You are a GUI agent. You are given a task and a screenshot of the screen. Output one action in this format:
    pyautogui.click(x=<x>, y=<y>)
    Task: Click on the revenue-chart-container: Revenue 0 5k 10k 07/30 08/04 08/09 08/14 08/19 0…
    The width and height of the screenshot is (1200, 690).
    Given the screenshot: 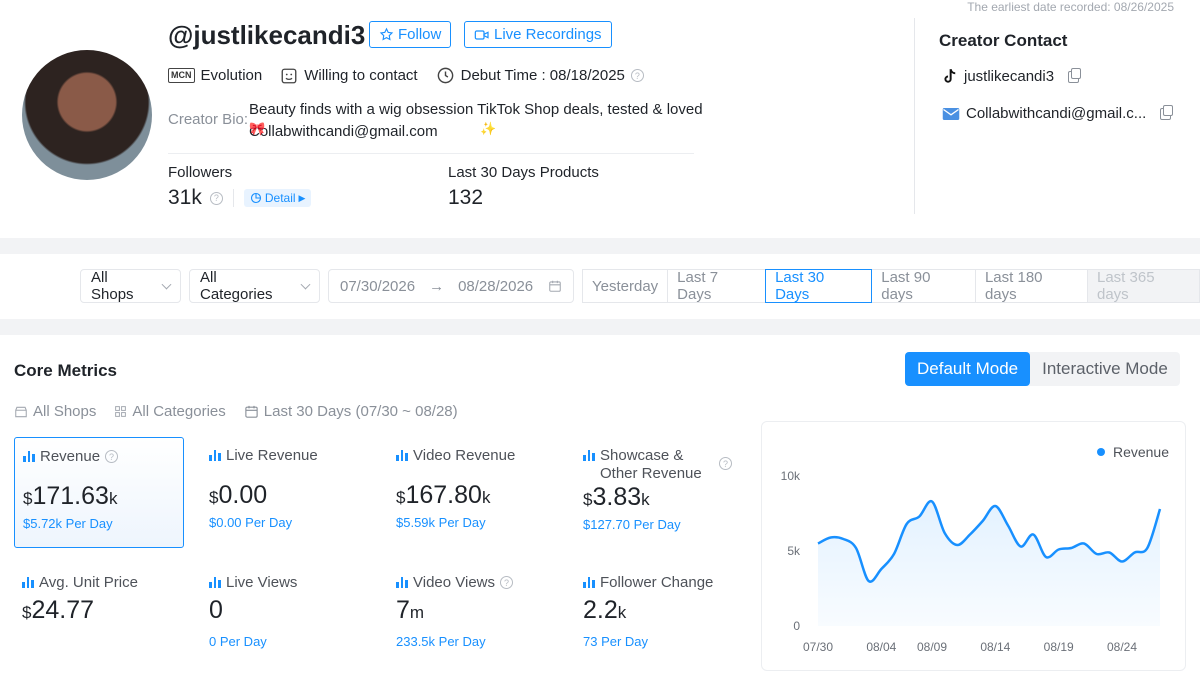 What is the action you would take?
    pyautogui.click(x=973, y=546)
    